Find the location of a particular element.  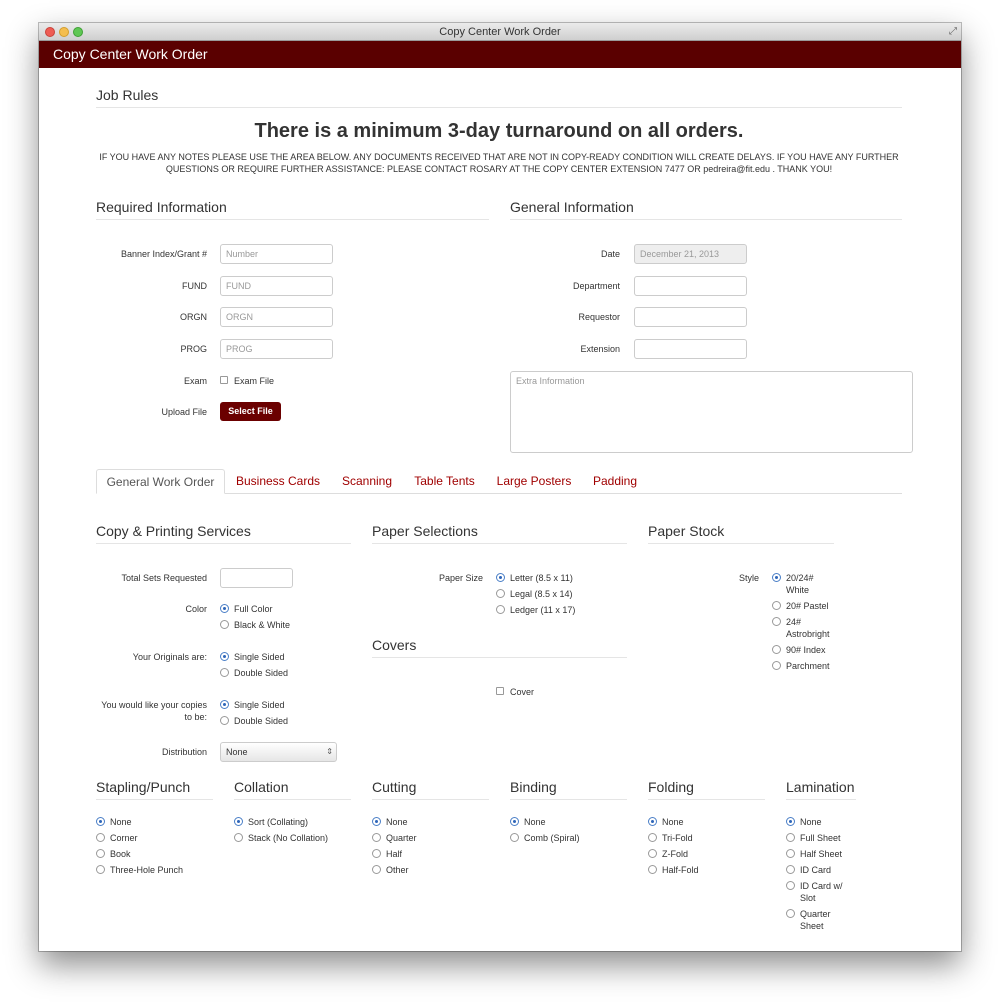

folding-none-radio: None is located at coordinates (703, 822).